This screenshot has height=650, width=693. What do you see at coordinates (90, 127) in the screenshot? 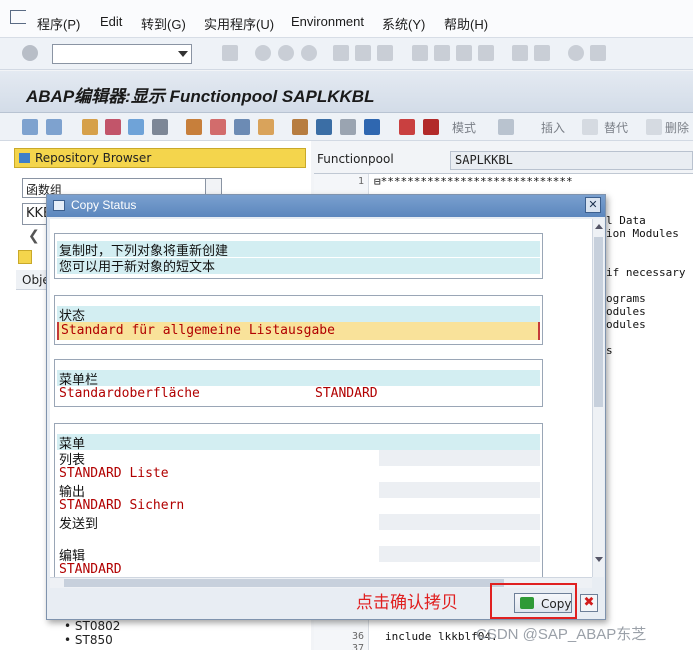
I see `display-change-icon` at bounding box center [90, 127].